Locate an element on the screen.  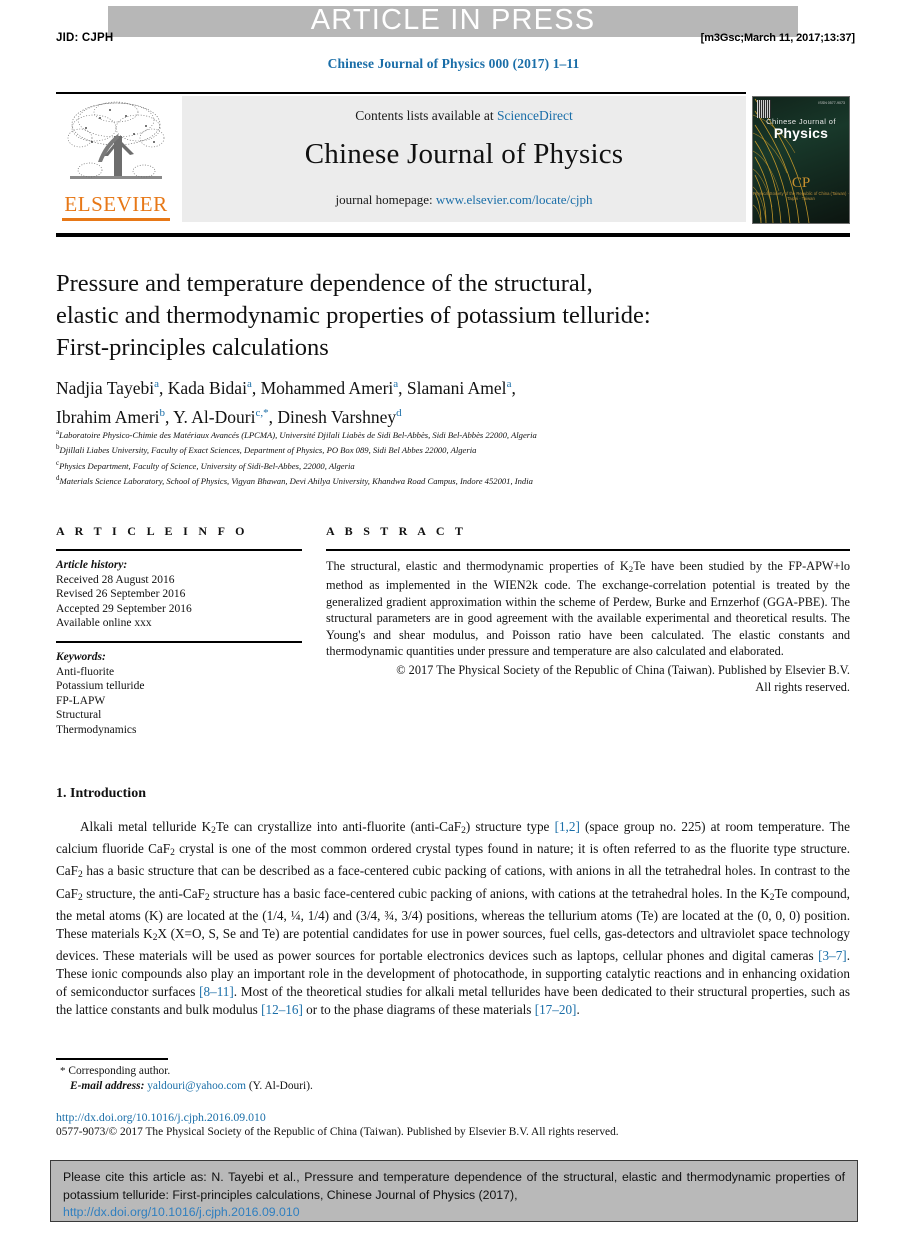
keywords-label: Keywords: is located at coordinates (81, 656).